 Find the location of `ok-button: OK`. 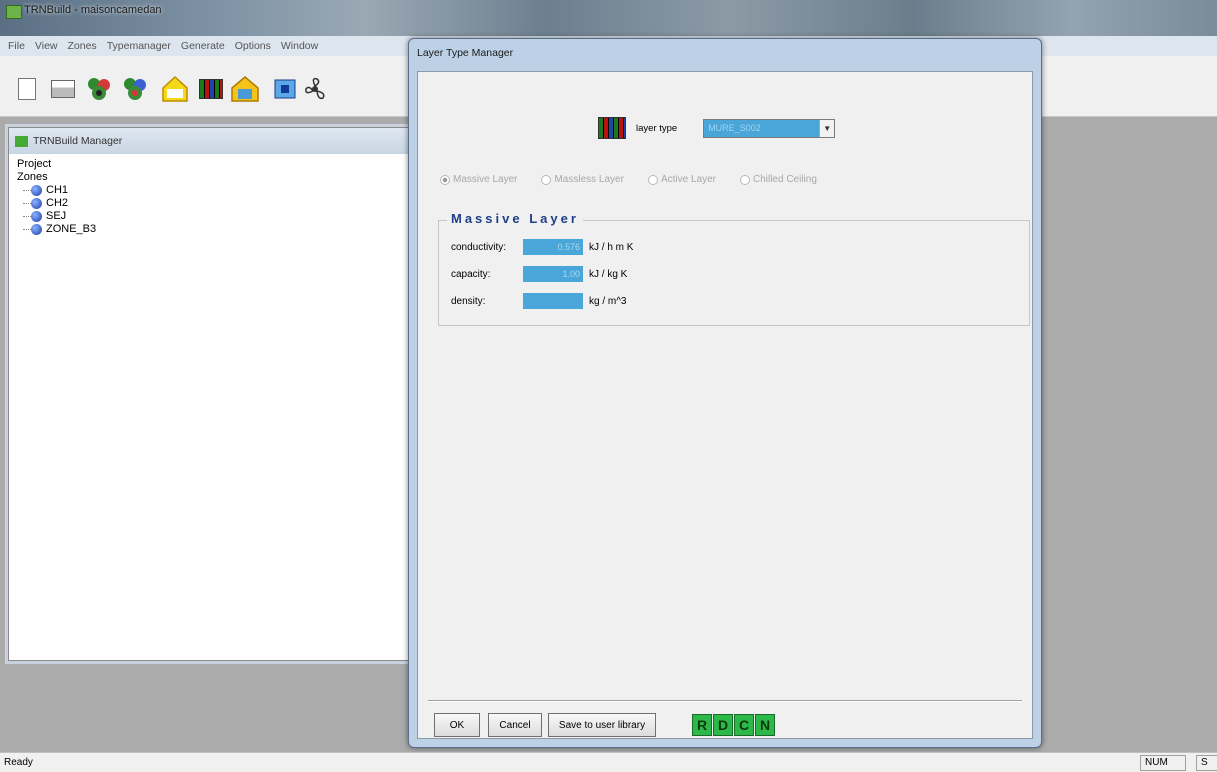

ok-button: OK is located at coordinates (457, 725).